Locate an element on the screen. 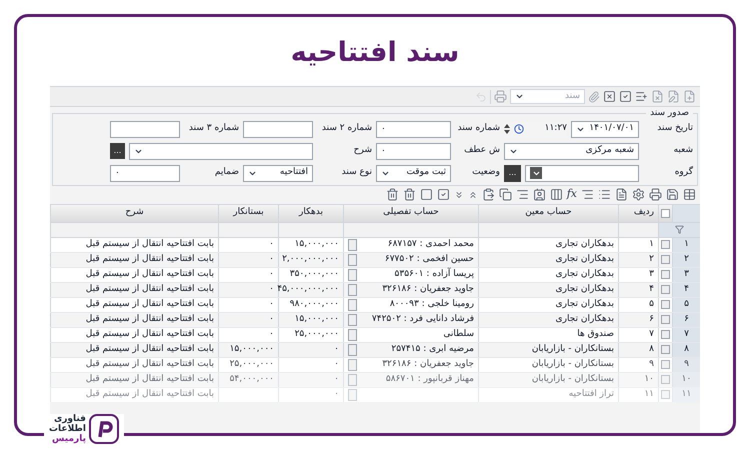  combo-field is located at coordinates (582, 173).